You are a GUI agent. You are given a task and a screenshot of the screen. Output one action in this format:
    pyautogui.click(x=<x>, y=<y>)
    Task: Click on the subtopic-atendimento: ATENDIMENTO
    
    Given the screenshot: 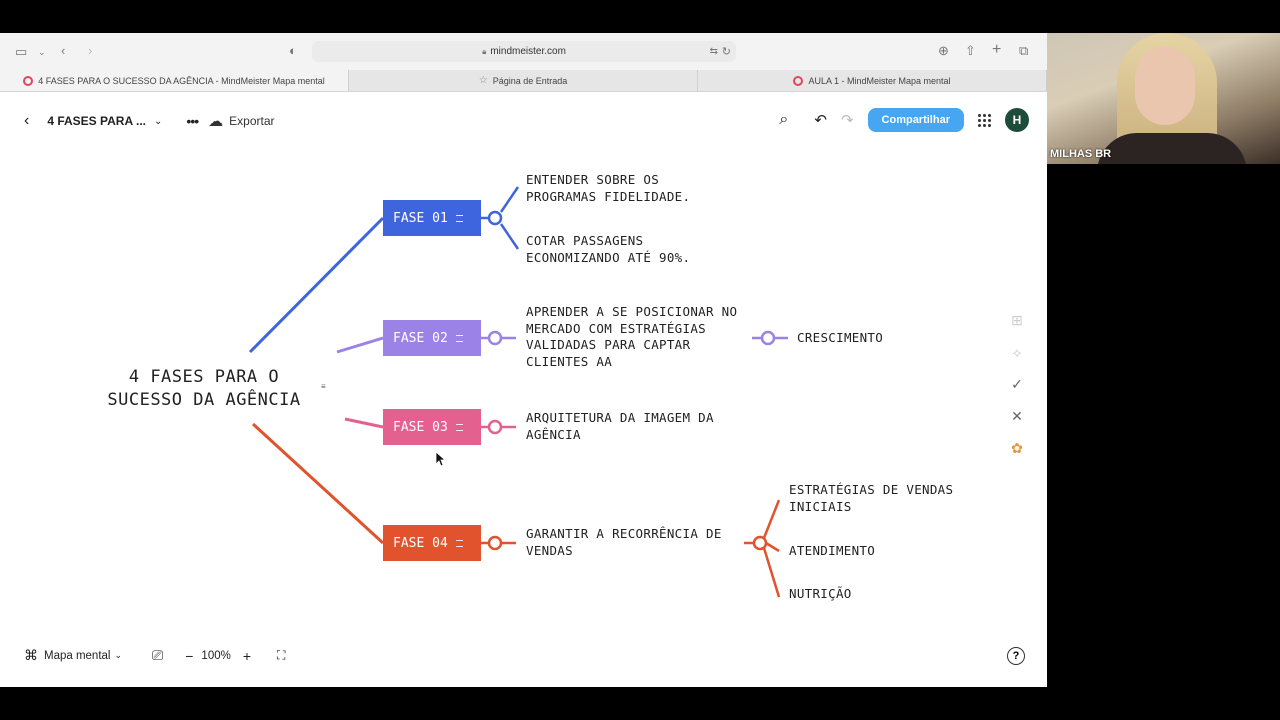 What is the action you would take?
    pyautogui.click(x=849, y=551)
    